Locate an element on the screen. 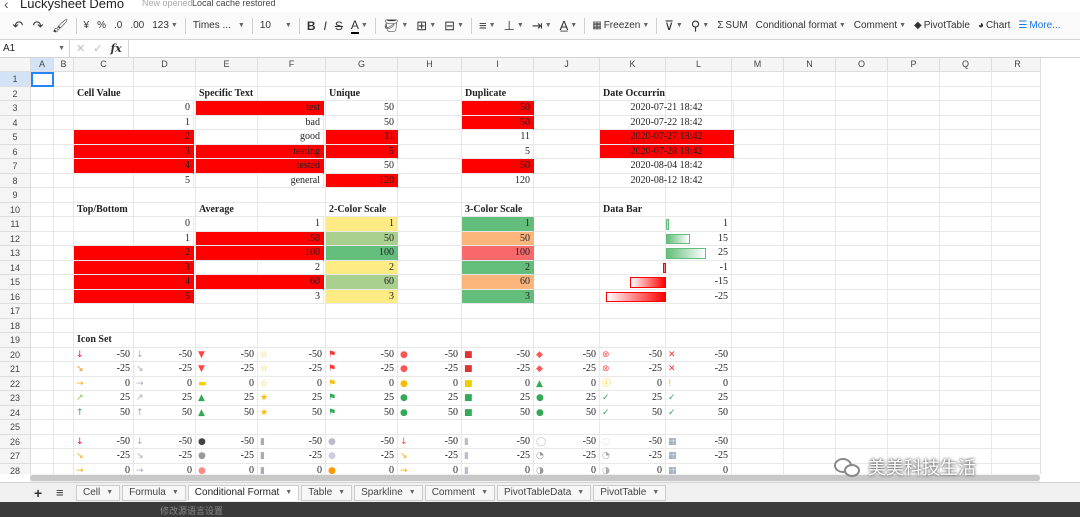 This screenshot has width=1080, height=517. icon-set-cell: ● -25 is located at coordinates (227, 456).